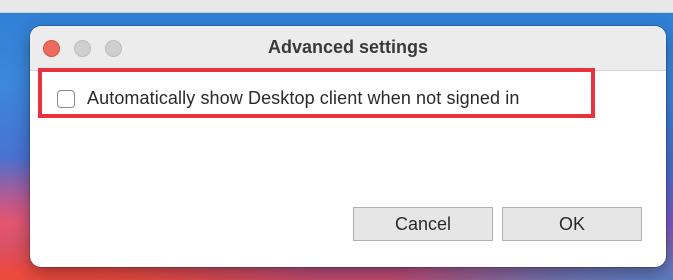  Describe the element at coordinates (572, 224) in the screenshot. I see `ok-button: OK` at that location.